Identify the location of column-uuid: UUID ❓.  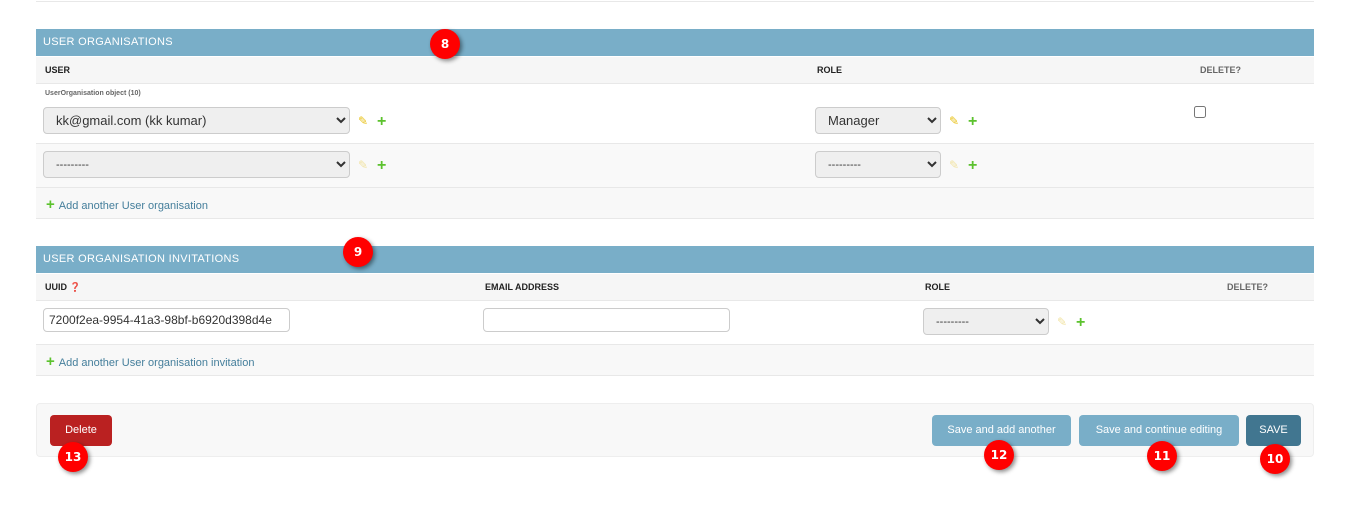
(63, 287).